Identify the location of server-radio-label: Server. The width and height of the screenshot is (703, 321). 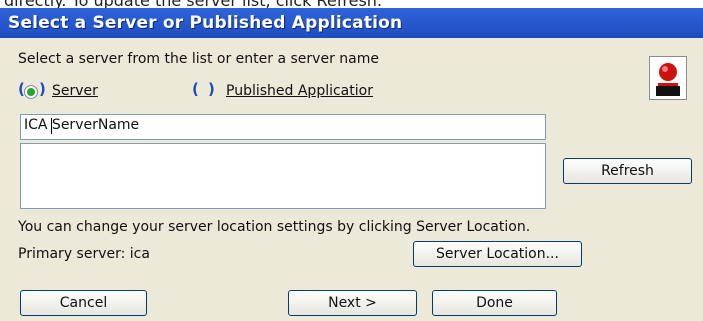
(75, 91).